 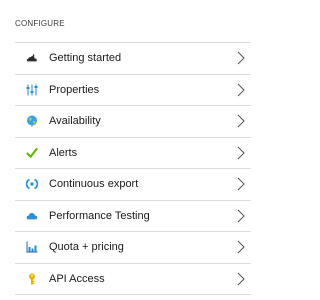 What do you see at coordinates (32, 90) in the screenshot?
I see `sliders-icon` at bounding box center [32, 90].